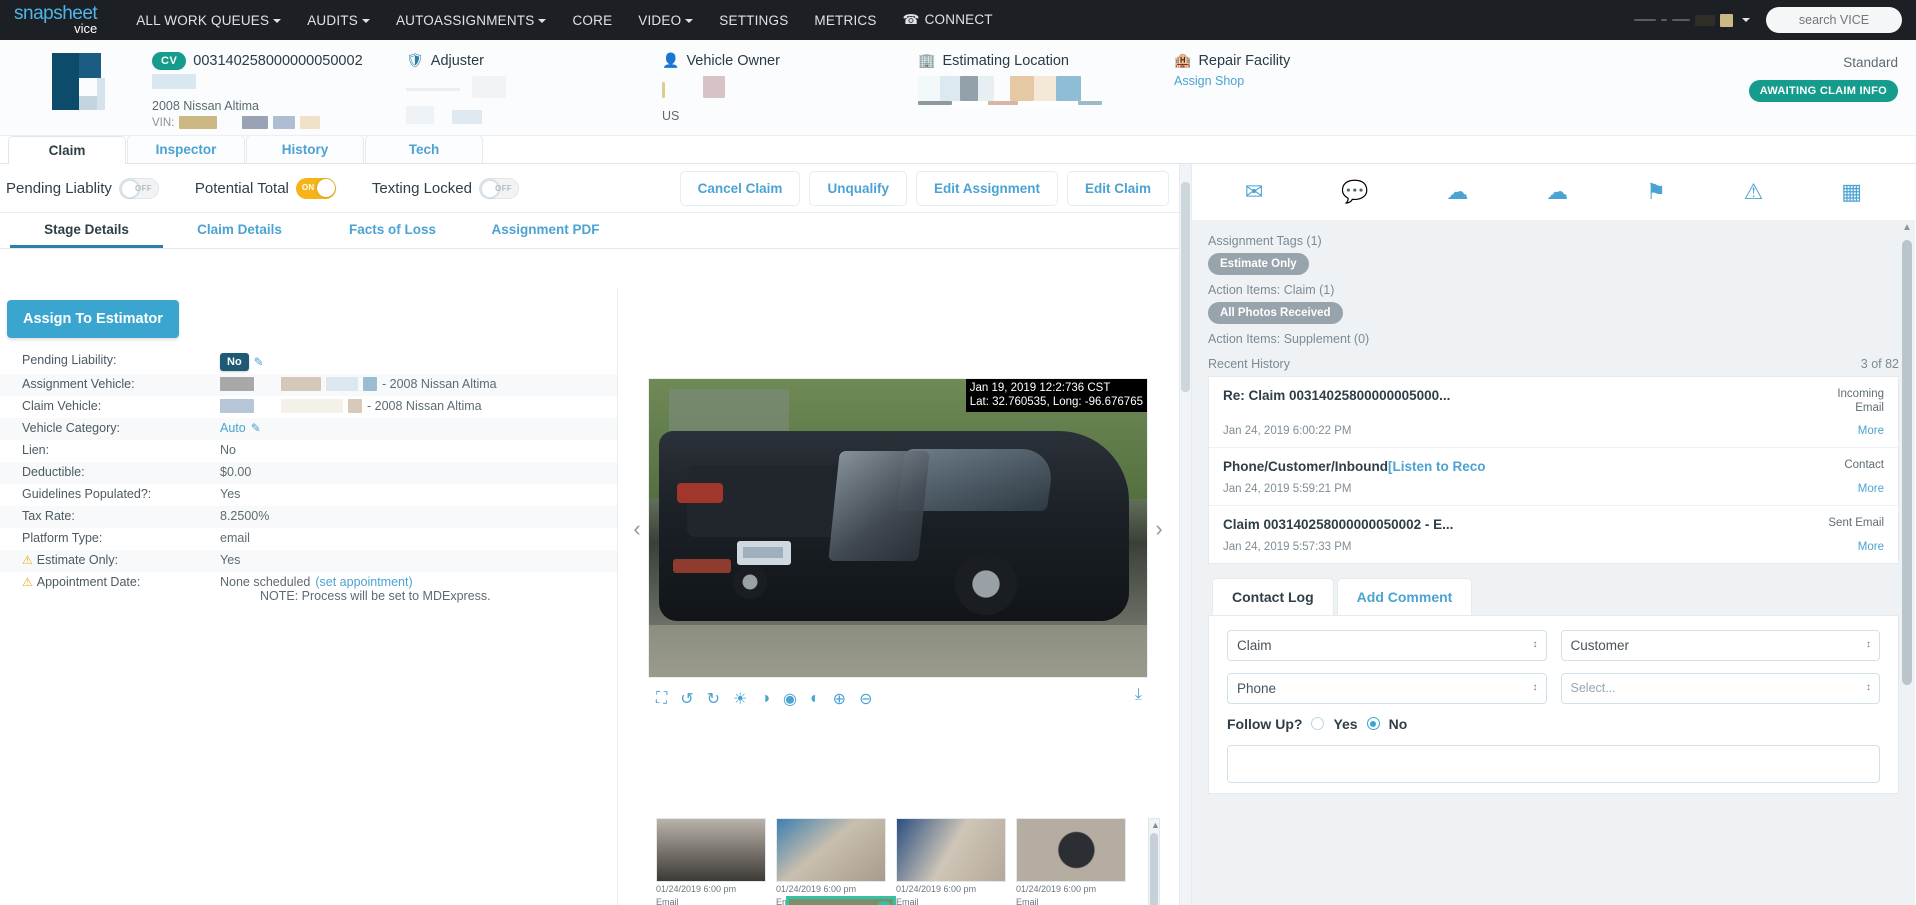  Describe the element at coordinates (1553, 596) in the screenshot. I see `contact-log-tabs: Contact Log Add Comment` at that location.